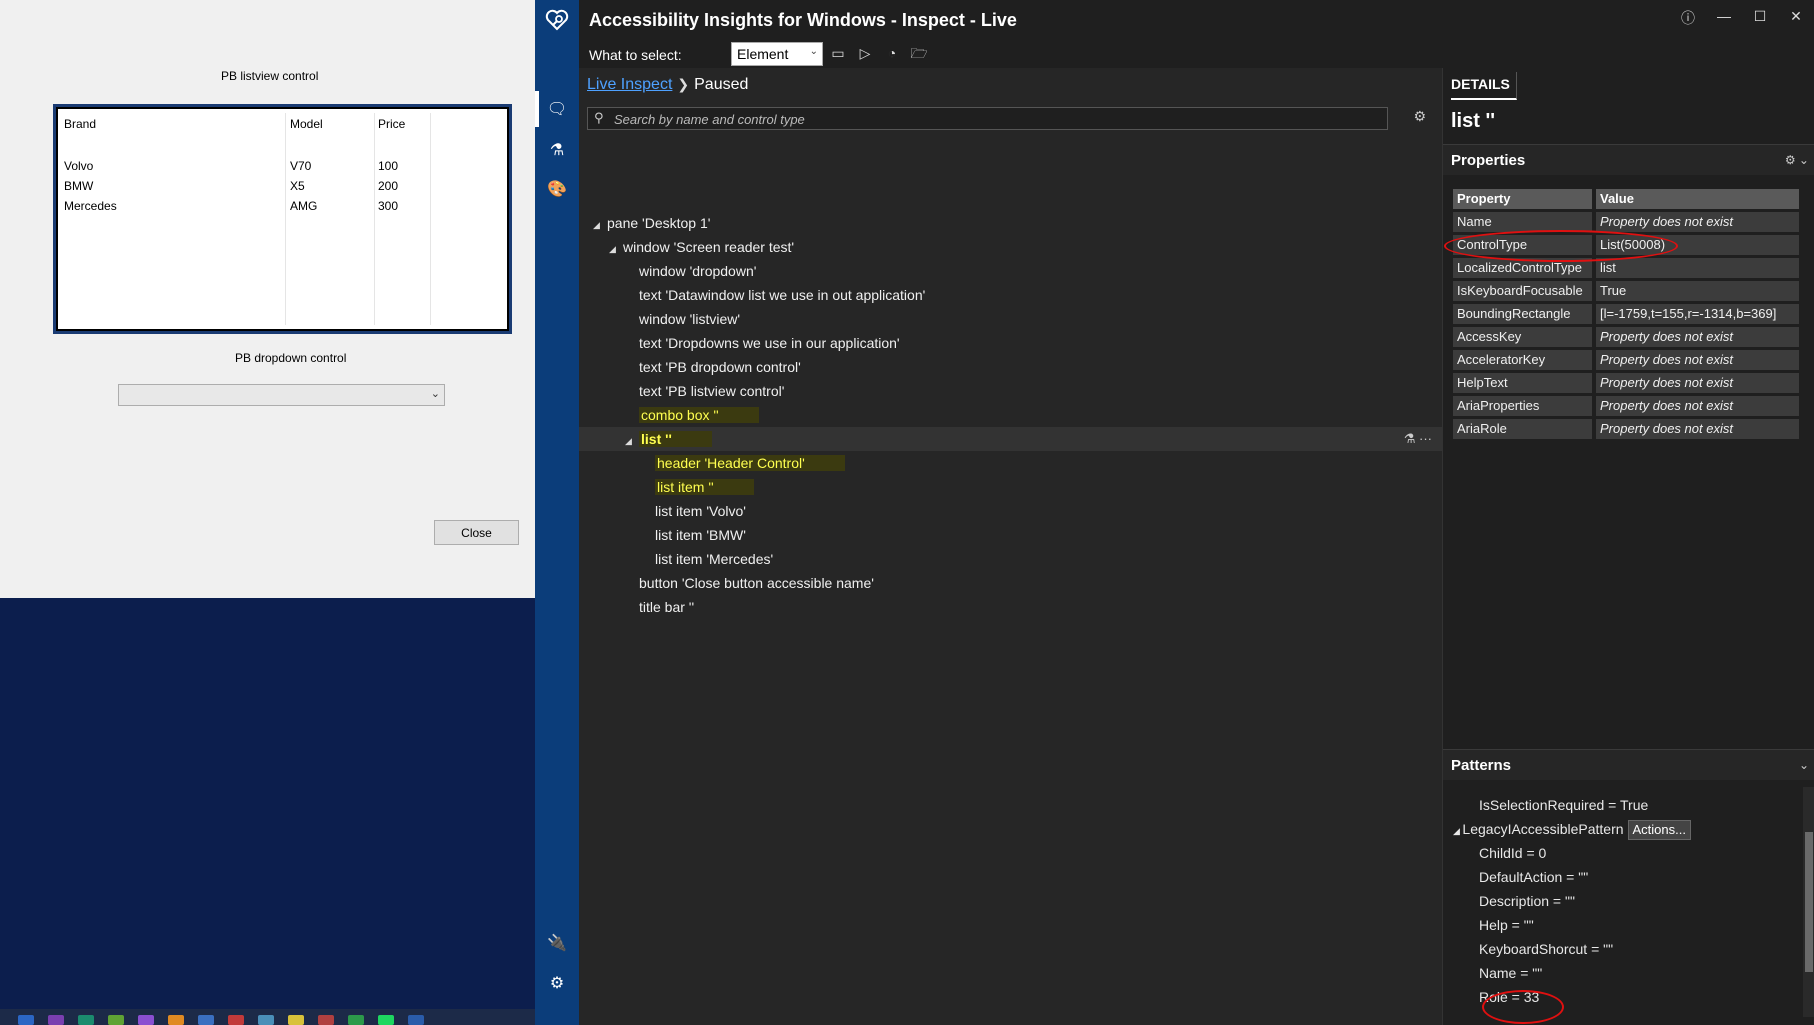 The image size is (1814, 1025). What do you see at coordinates (557, 943) in the screenshot?
I see `connection-icon: 🔌` at bounding box center [557, 943].